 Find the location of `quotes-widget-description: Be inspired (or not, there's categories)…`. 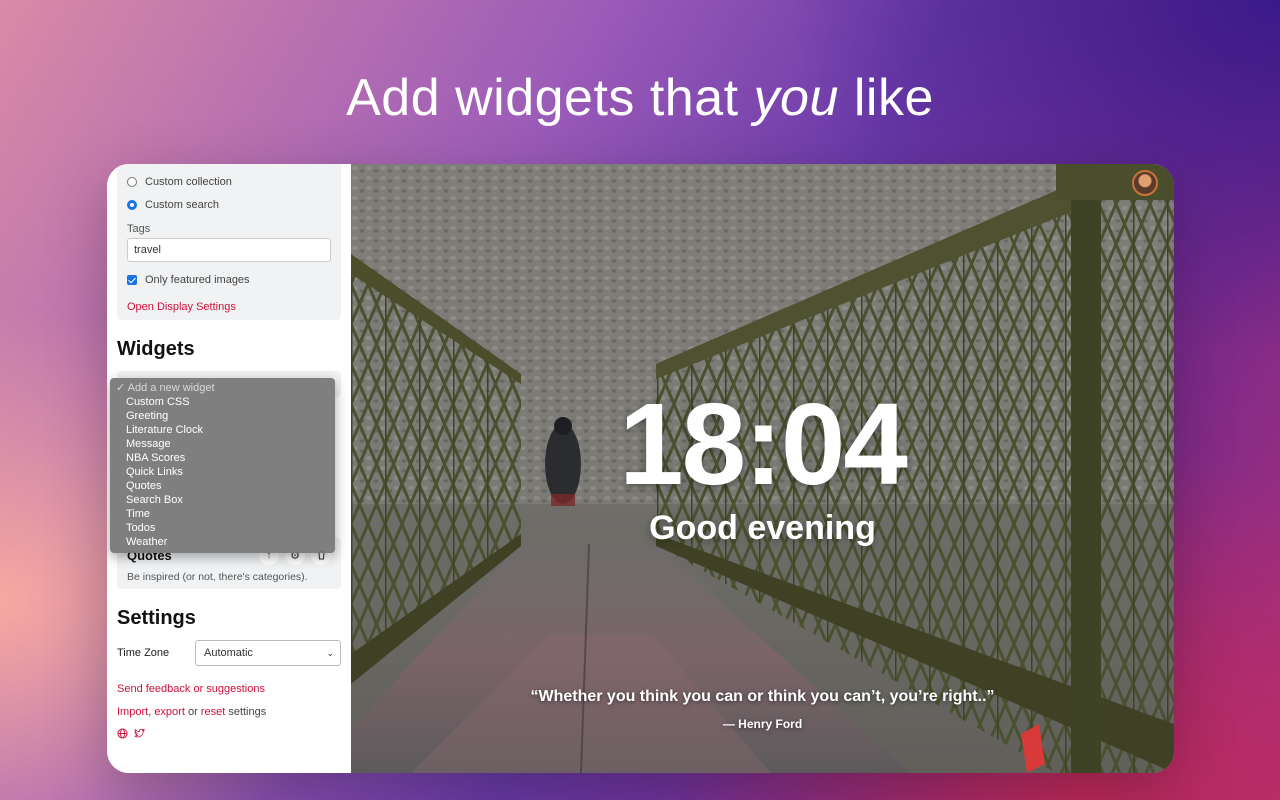

quotes-widget-description: Be inspired (or not, there's categories)… is located at coordinates (217, 577).